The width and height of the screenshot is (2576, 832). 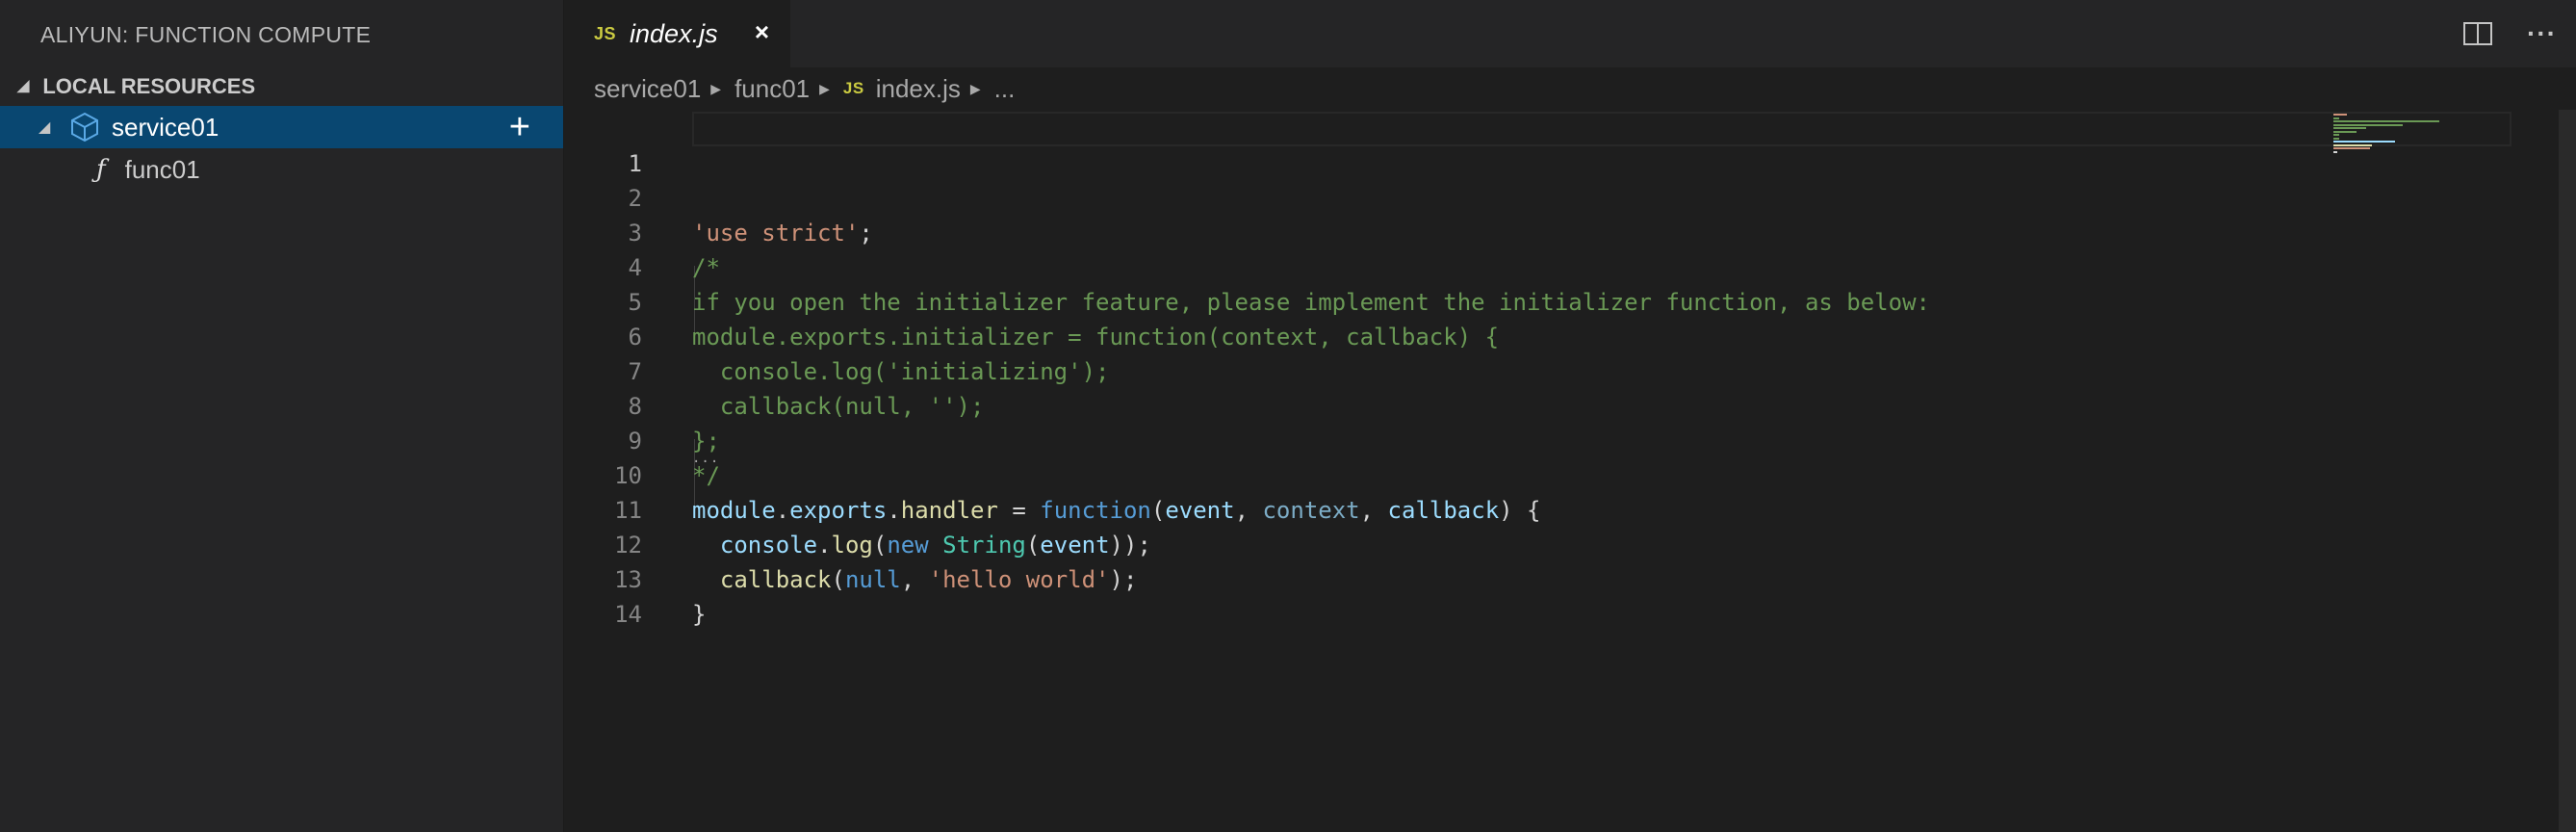 What do you see at coordinates (1570, 543) in the screenshot?
I see `code-line-12: 12 callback(null, 'hello world');` at bounding box center [1570, 543].